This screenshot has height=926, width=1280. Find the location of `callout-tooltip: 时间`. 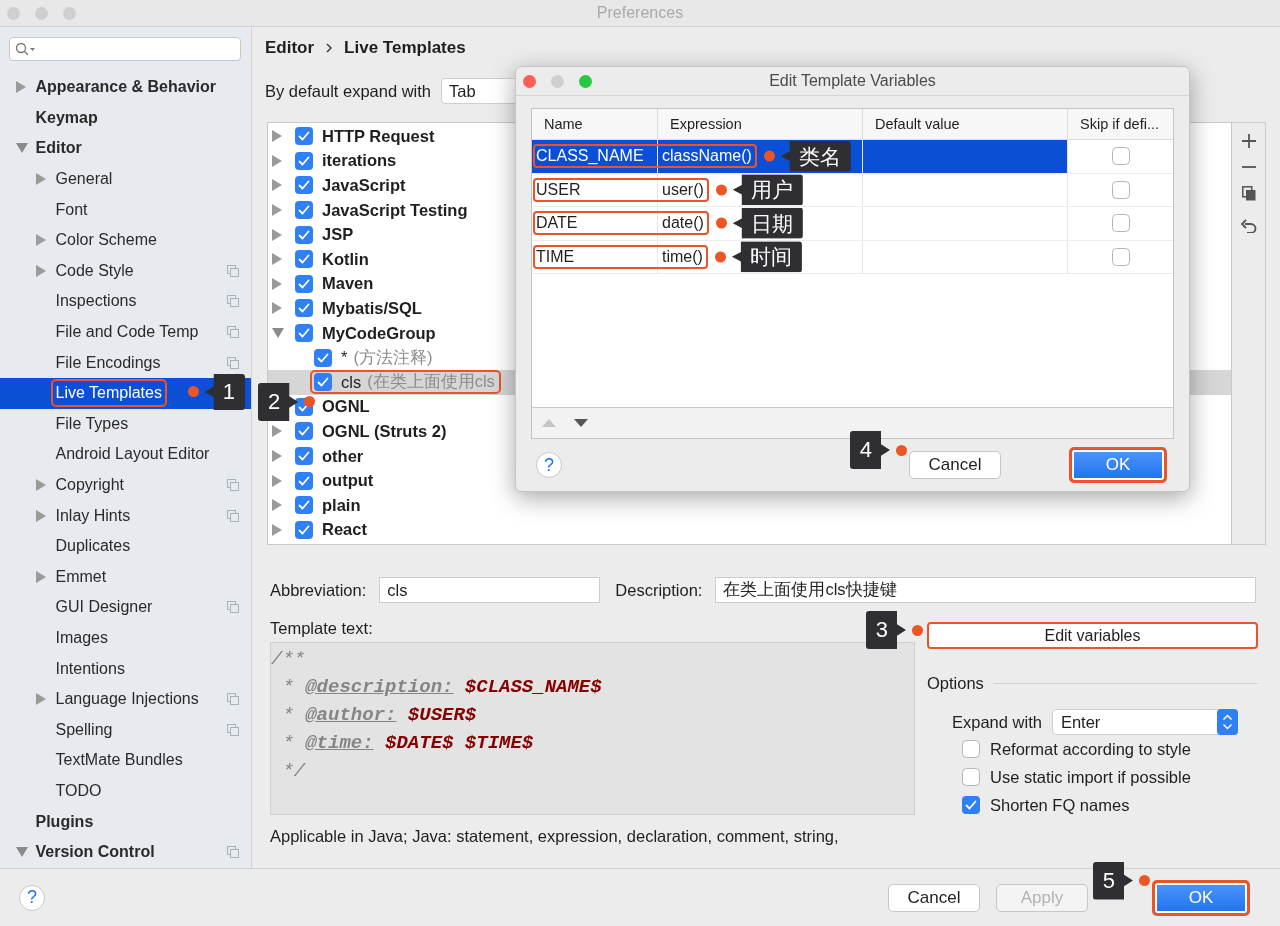

callout-tooltip: 时间 is located at coordinates (766, 257).